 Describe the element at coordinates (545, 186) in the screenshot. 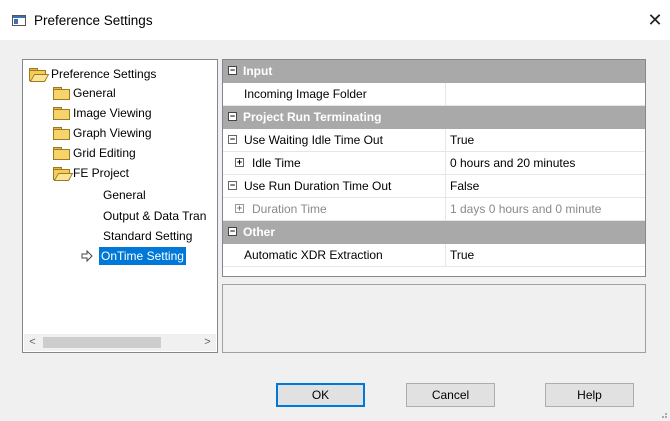

I see `property-value: False` at that location.